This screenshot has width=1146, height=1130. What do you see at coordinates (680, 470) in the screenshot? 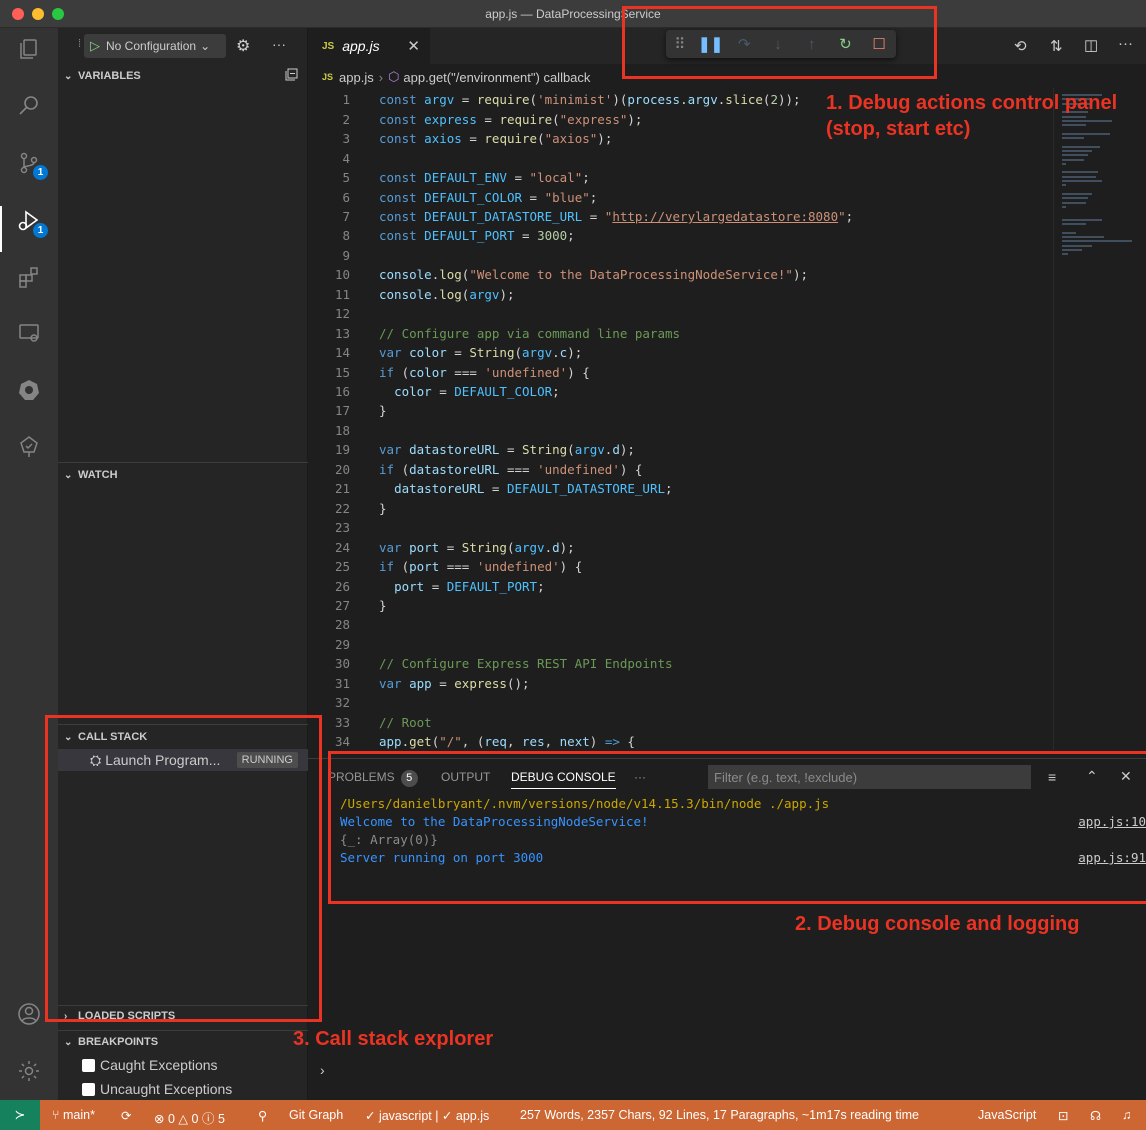
I see `code-line: 20 if (datastoreURL === 'undefined') {` at bounding box center [680, 470].